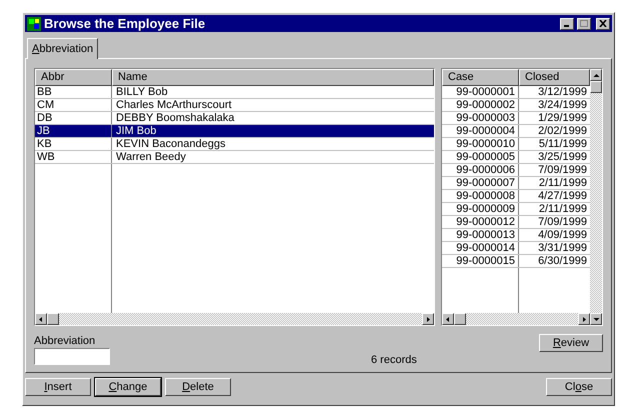 The image size is (623, 412). I want to click on scroll-up-button, so click(596, 75).